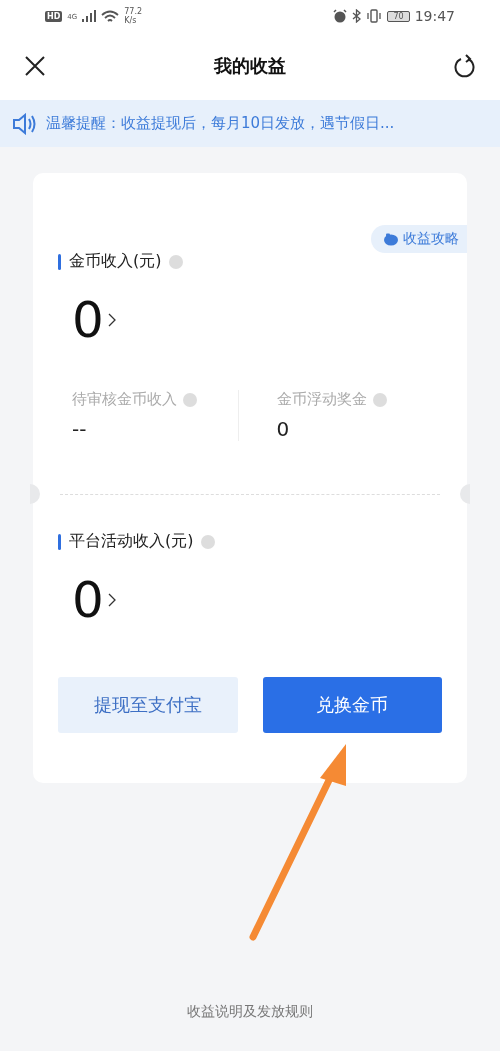 The height and width of the screenshot is (1051, 500). What do you see at coordinates (131, 20) in the screenshot?
I see `speed-unit: K/s` at bounding box center [131, 20].